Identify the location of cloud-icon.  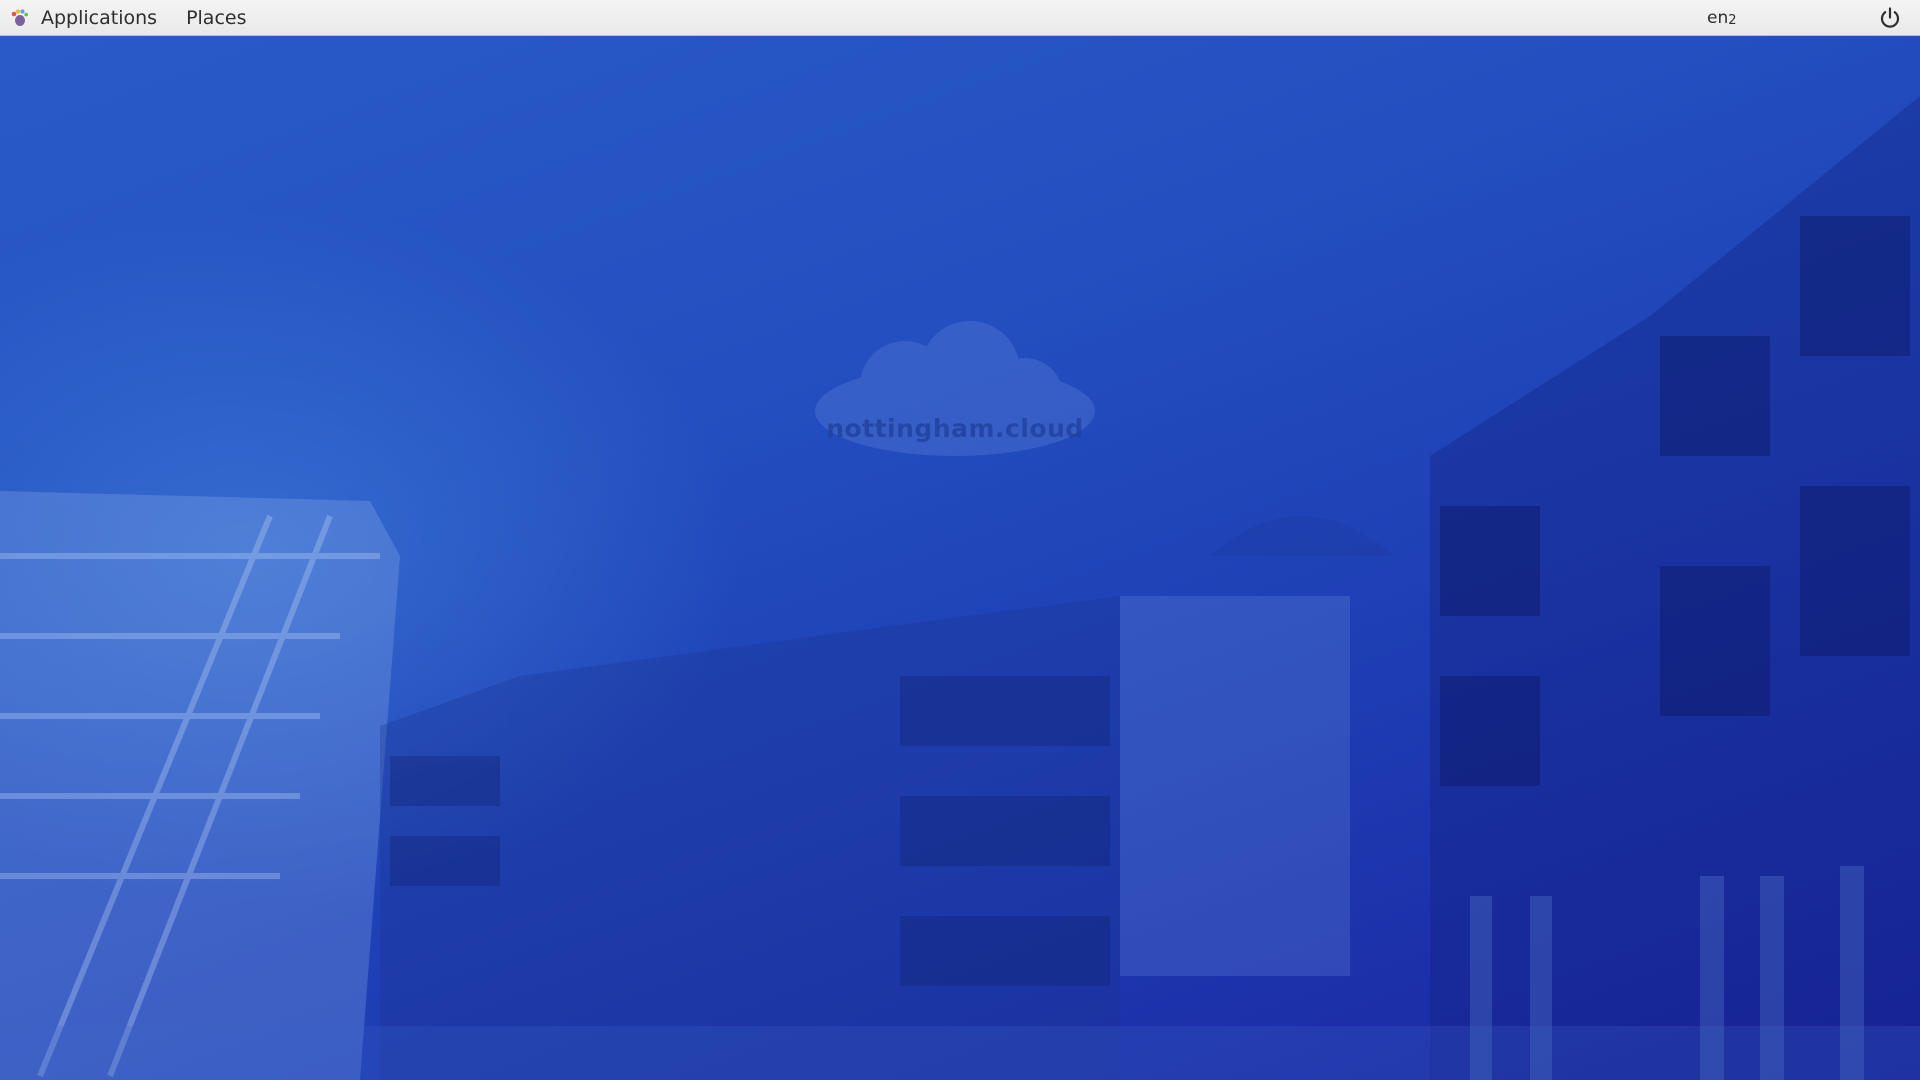
(955, 388).